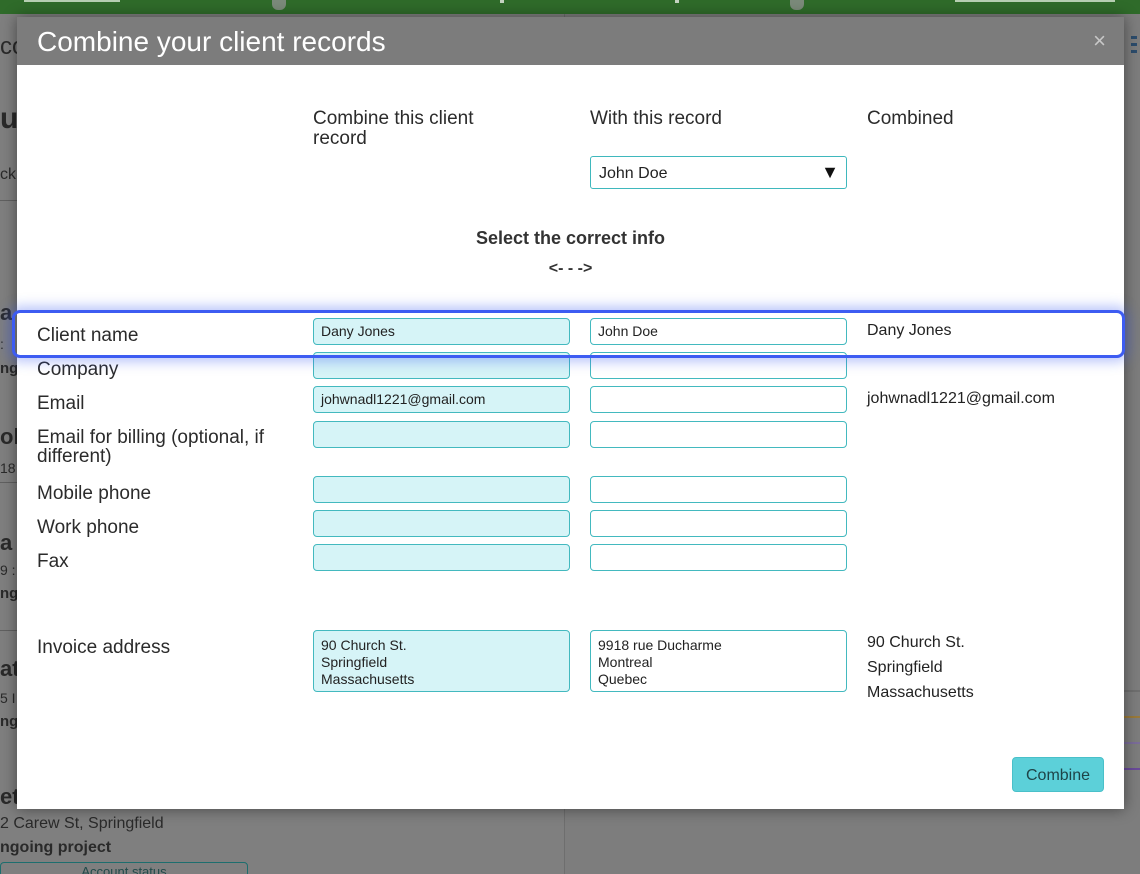 The height and width of the screenshot is (874, 1140). What do you see at coordinates (441, 557) in the screenshot?
I see `source-fax-field` at bounding box center [441, 557].